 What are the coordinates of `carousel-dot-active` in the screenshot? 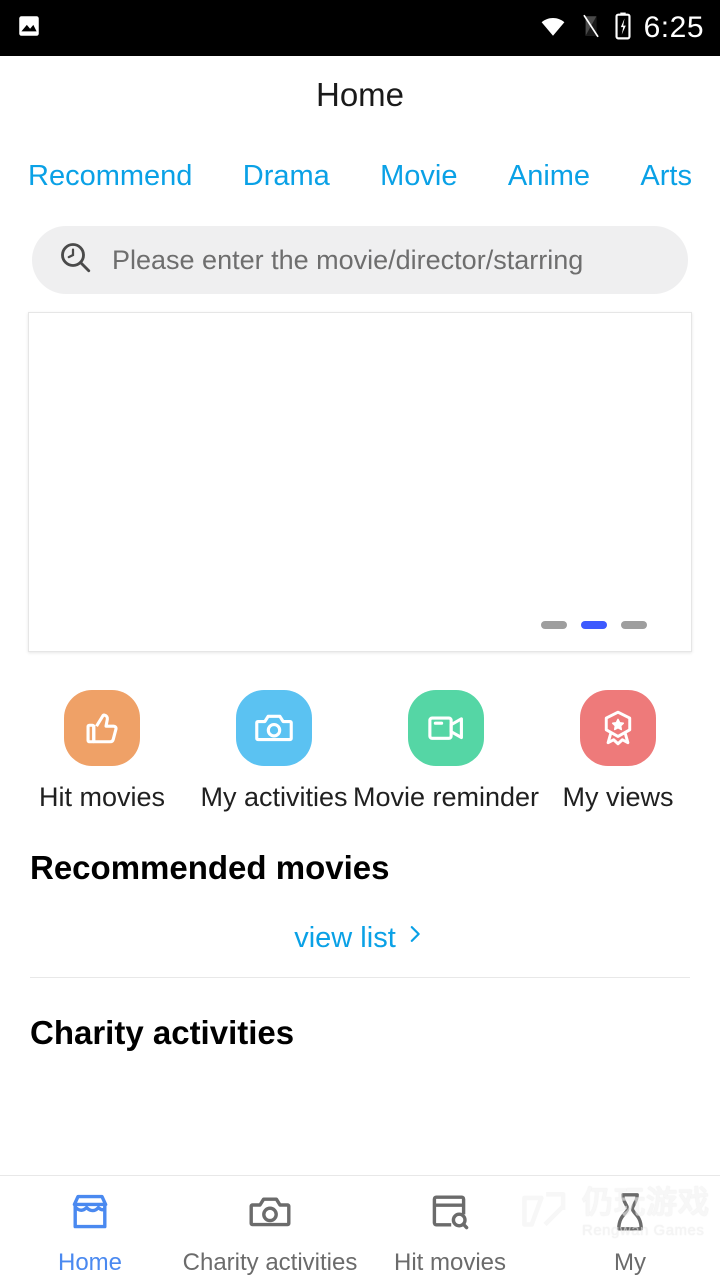 It's located at (594, 625).